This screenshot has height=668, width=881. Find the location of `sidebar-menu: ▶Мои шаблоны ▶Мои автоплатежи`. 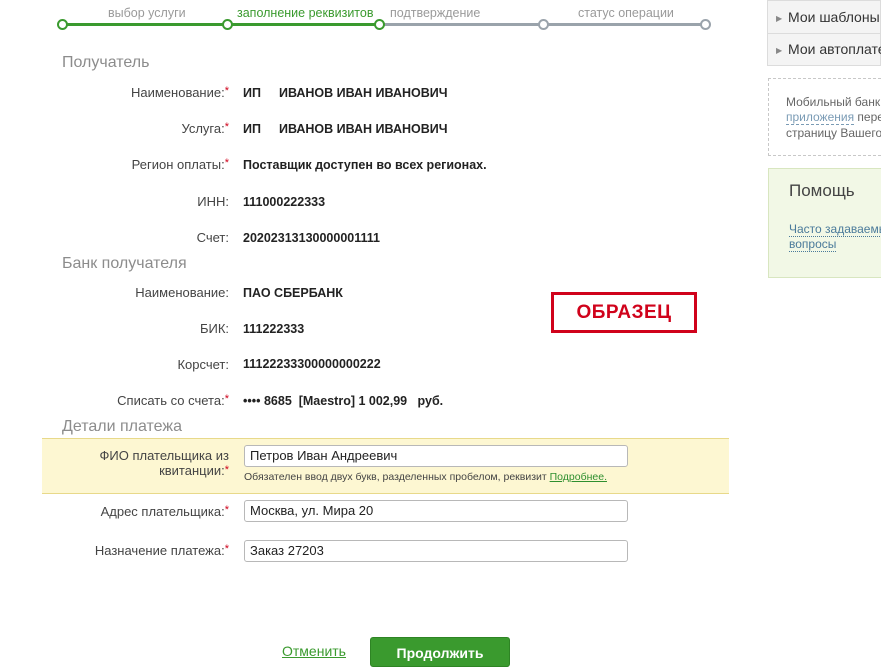

sidebar-menu: ▶Мои шаблоны ▶Мои автоплатежи is located at coordinates (824, 33).